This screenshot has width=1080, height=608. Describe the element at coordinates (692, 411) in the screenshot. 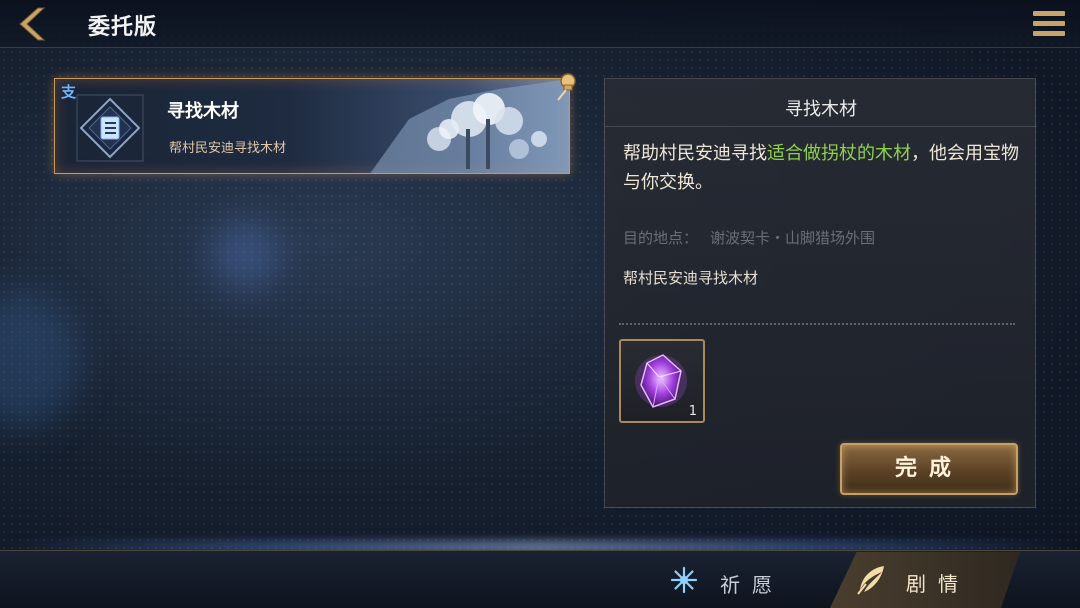

I see `reward-count: 1` at that location.